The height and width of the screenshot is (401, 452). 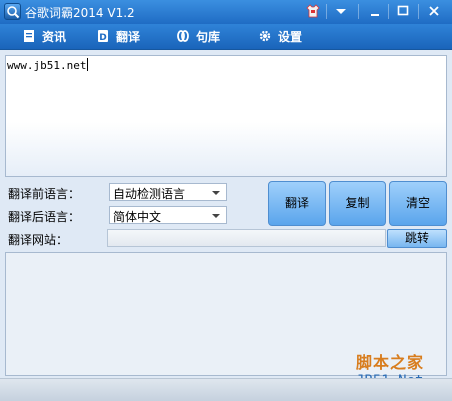 I want to click on toolbar: 资讯 D 翻译 句库 设置, so click(x=226, y=37).